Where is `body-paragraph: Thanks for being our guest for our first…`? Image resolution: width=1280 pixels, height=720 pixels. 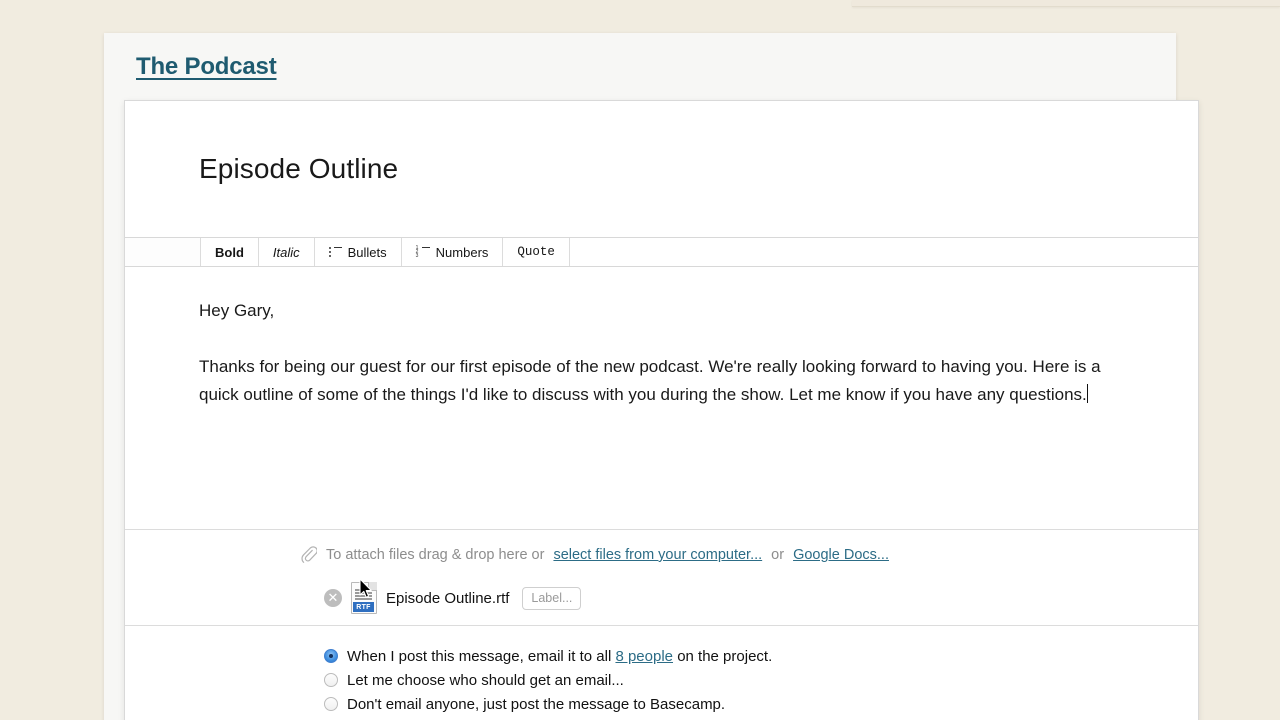
body-paragraph: Thanks for being our guest for our first… is located at coordinates (661, 381).